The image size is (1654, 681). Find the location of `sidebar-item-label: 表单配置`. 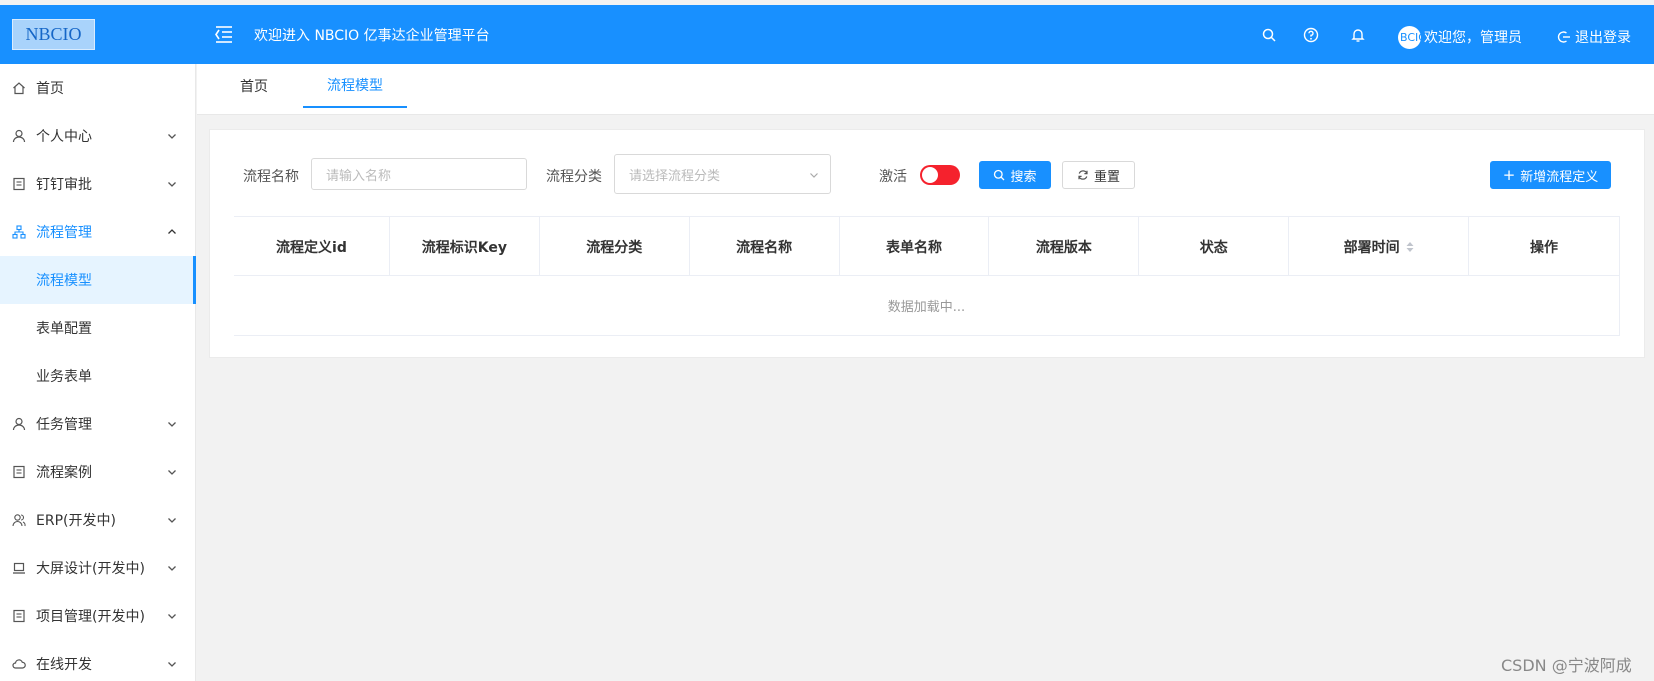

sidebar-item-label: 表单配置 is located at coordinates (64, 329).